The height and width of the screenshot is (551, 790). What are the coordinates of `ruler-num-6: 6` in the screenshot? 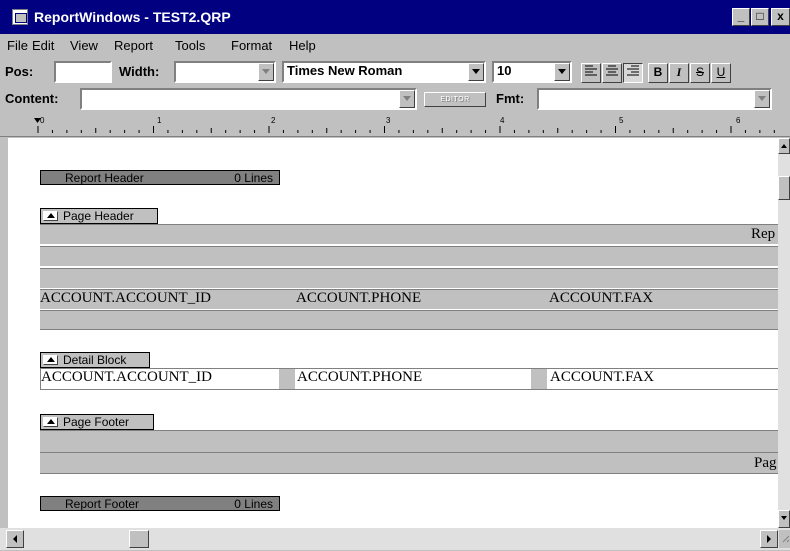 It's located at (738, 120).